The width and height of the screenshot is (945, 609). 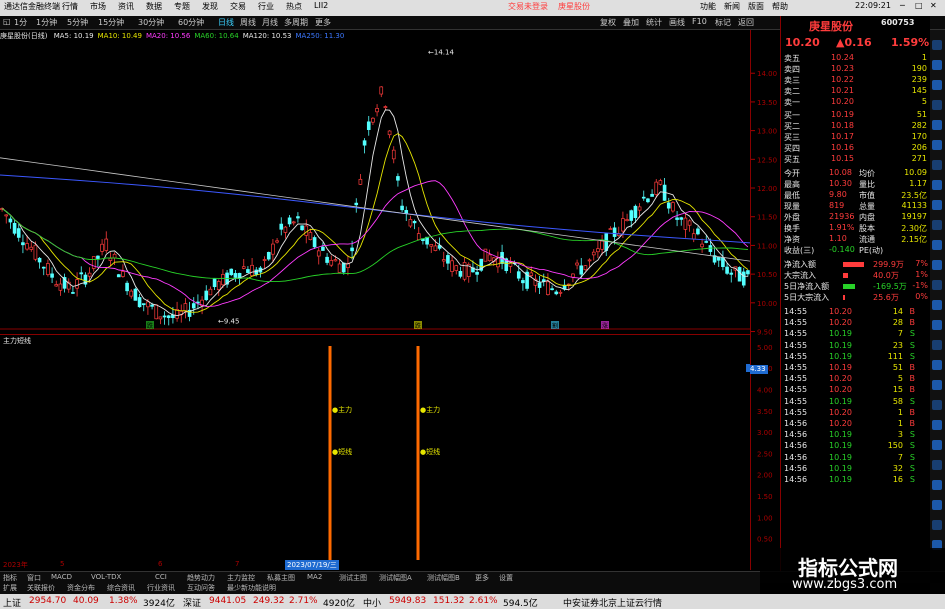 I want to click on menu-9: LII2, so click(x=321, y=5).